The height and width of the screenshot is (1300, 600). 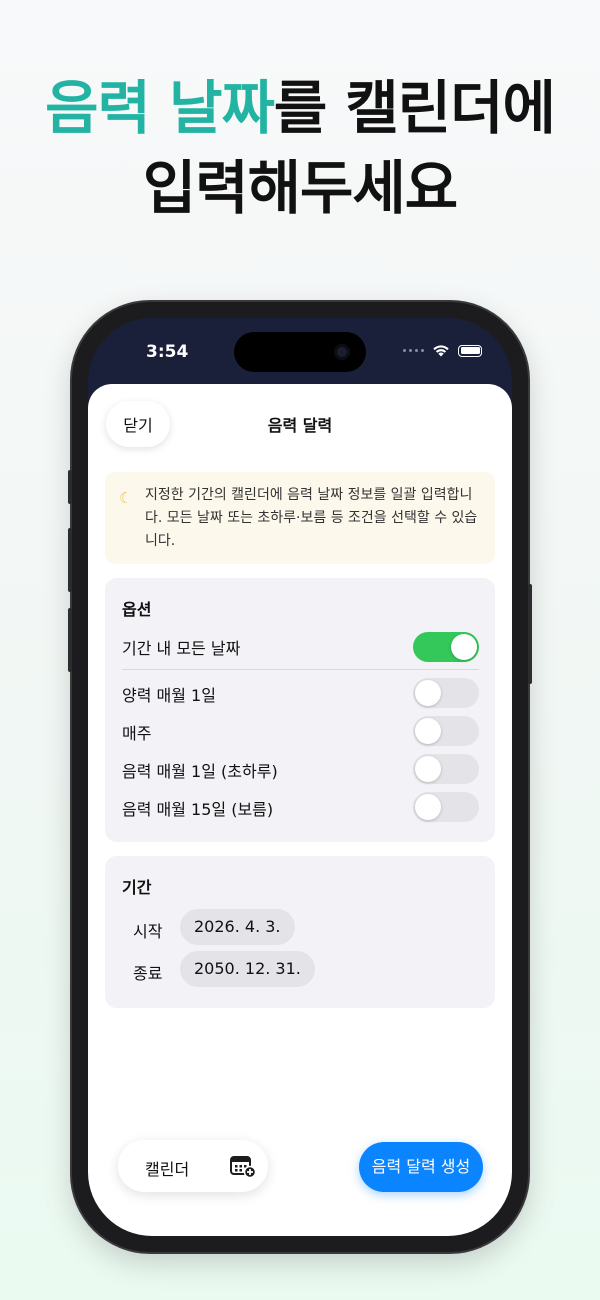 I want to click on wifi-icon, so click(x=441, y=351).